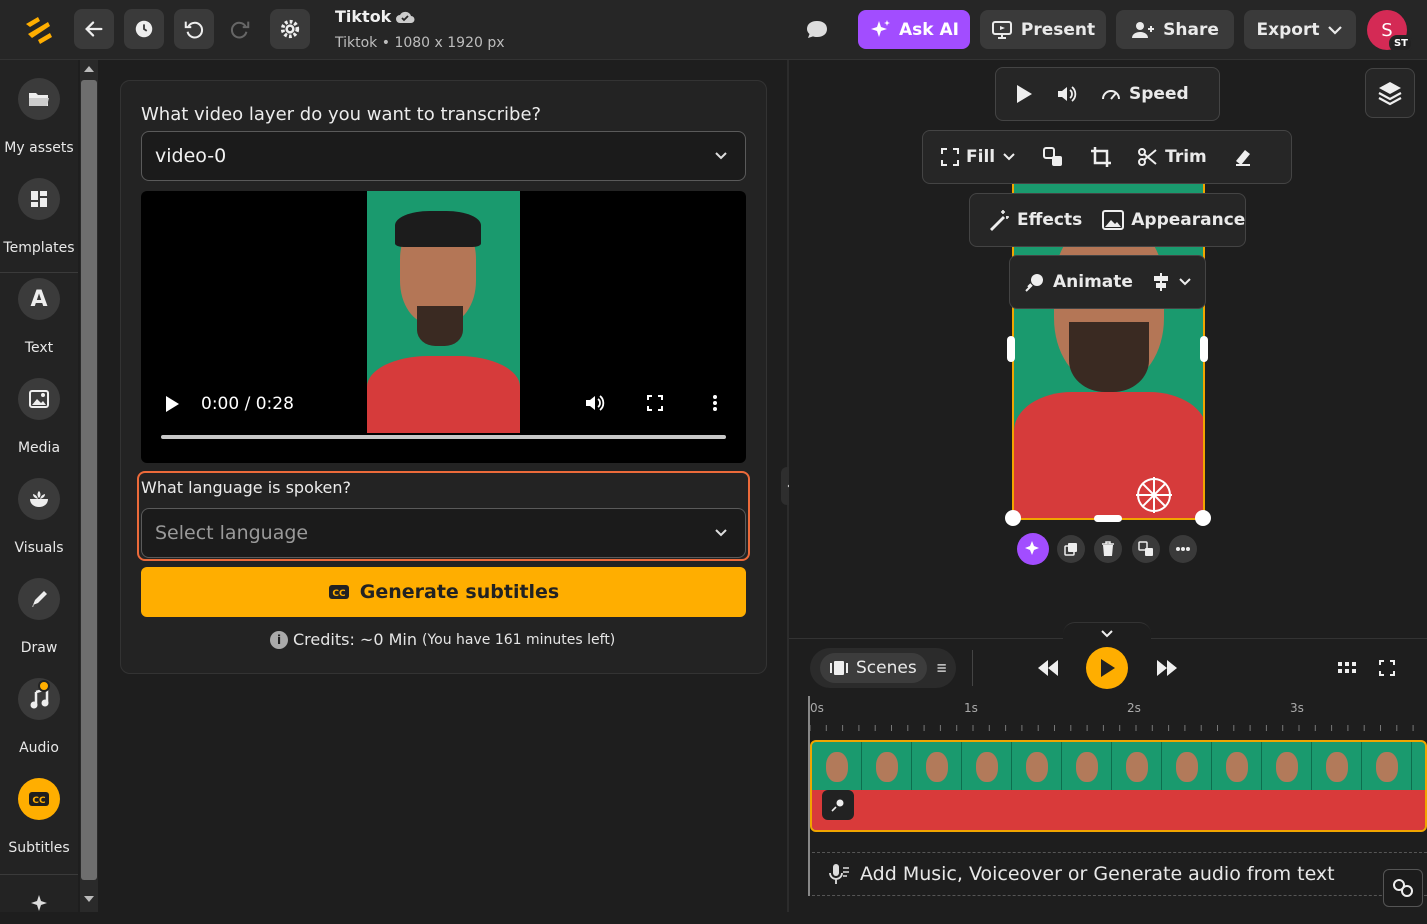  Describe the element at coordinates (1173, 220) in the screenshot. I see `appearance-button: Appearance` at that location.